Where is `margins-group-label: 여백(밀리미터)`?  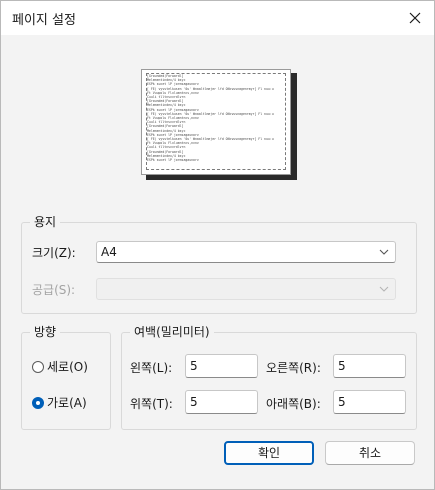 margins-group-label: 여백(밀리미터) is located at coordinates (172, 331).